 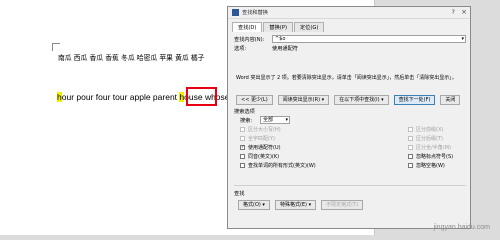 I want to click on checkbox-label: 忽略标点符号(S), so click(x=435, y=157).